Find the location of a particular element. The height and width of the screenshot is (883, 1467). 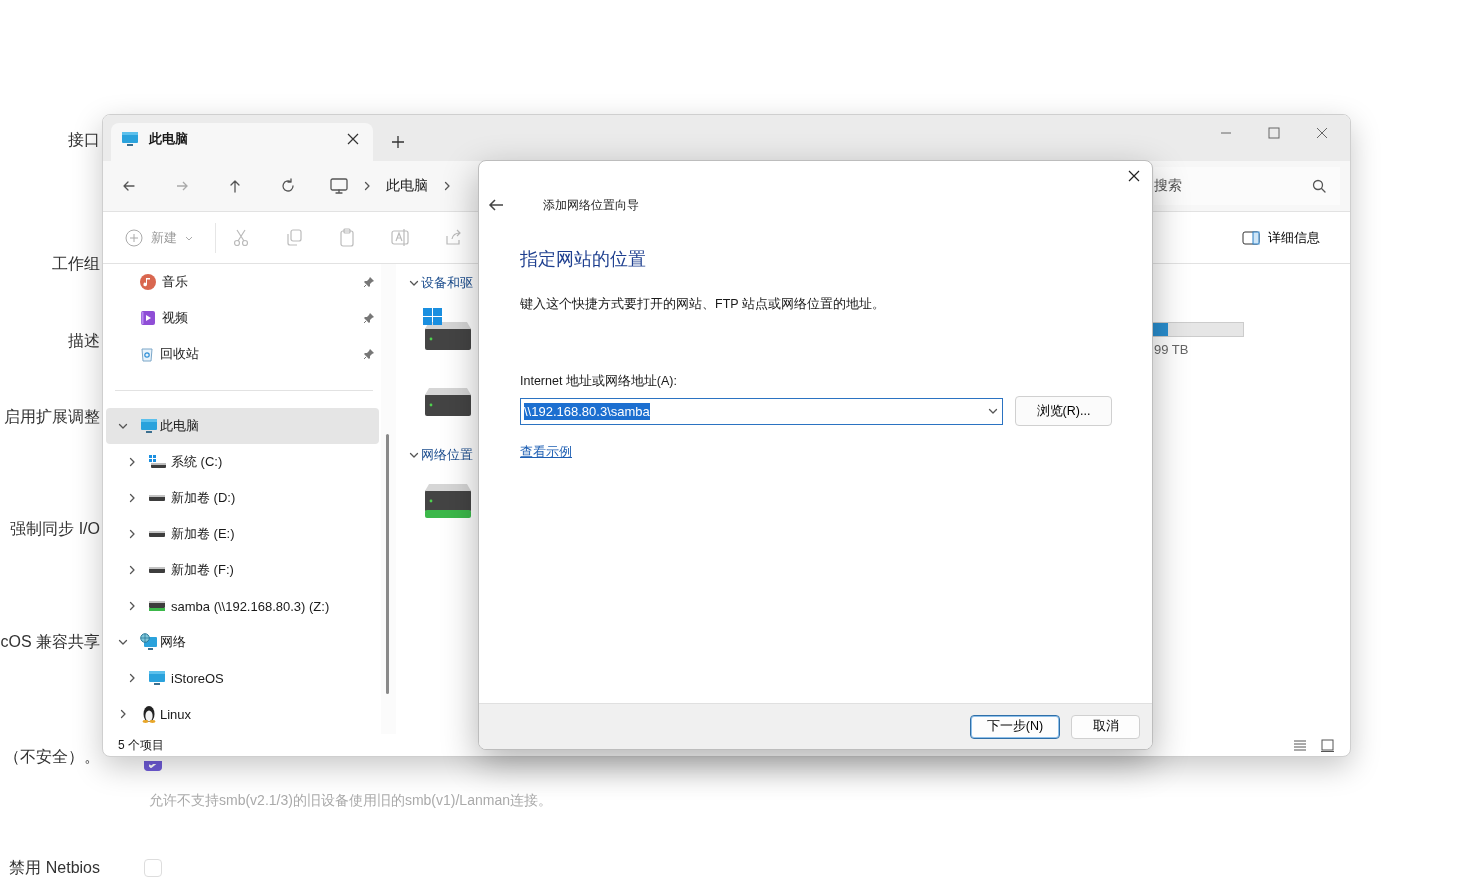

rename-icon is located at coordinates (400, 237).